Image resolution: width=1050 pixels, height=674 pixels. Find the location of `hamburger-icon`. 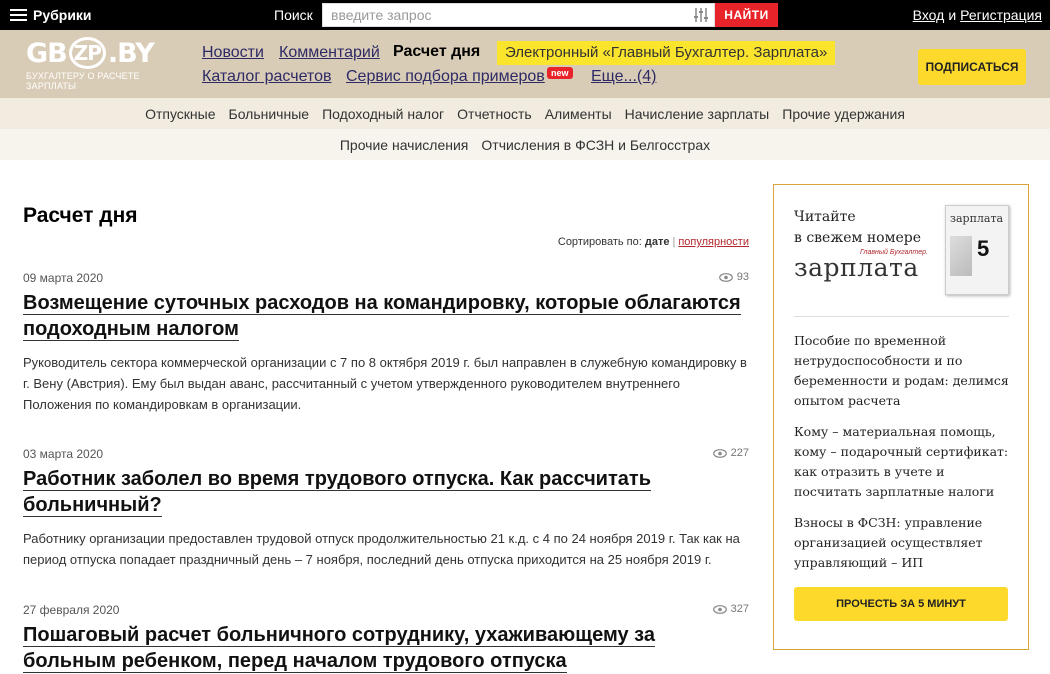

hamburger-icon is located at coordinates (18, 15).